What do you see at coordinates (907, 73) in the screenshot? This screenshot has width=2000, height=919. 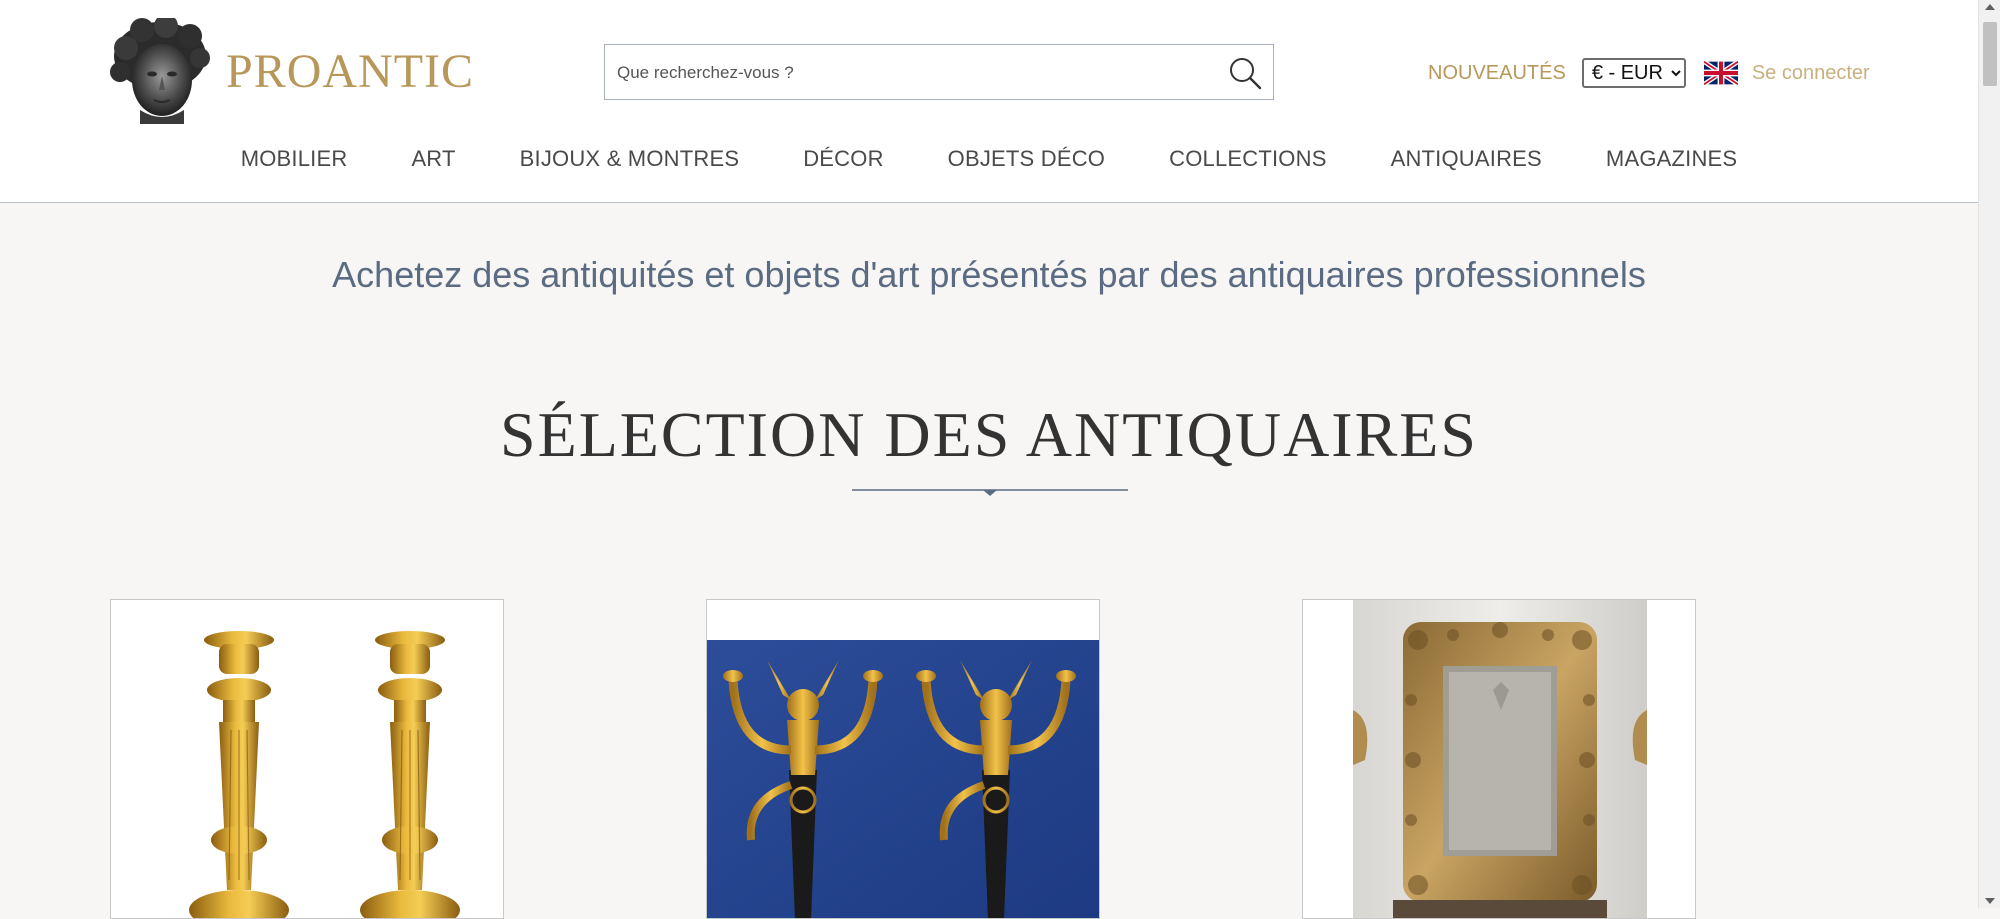 I see `search-input` at bounding box center [907, 73].